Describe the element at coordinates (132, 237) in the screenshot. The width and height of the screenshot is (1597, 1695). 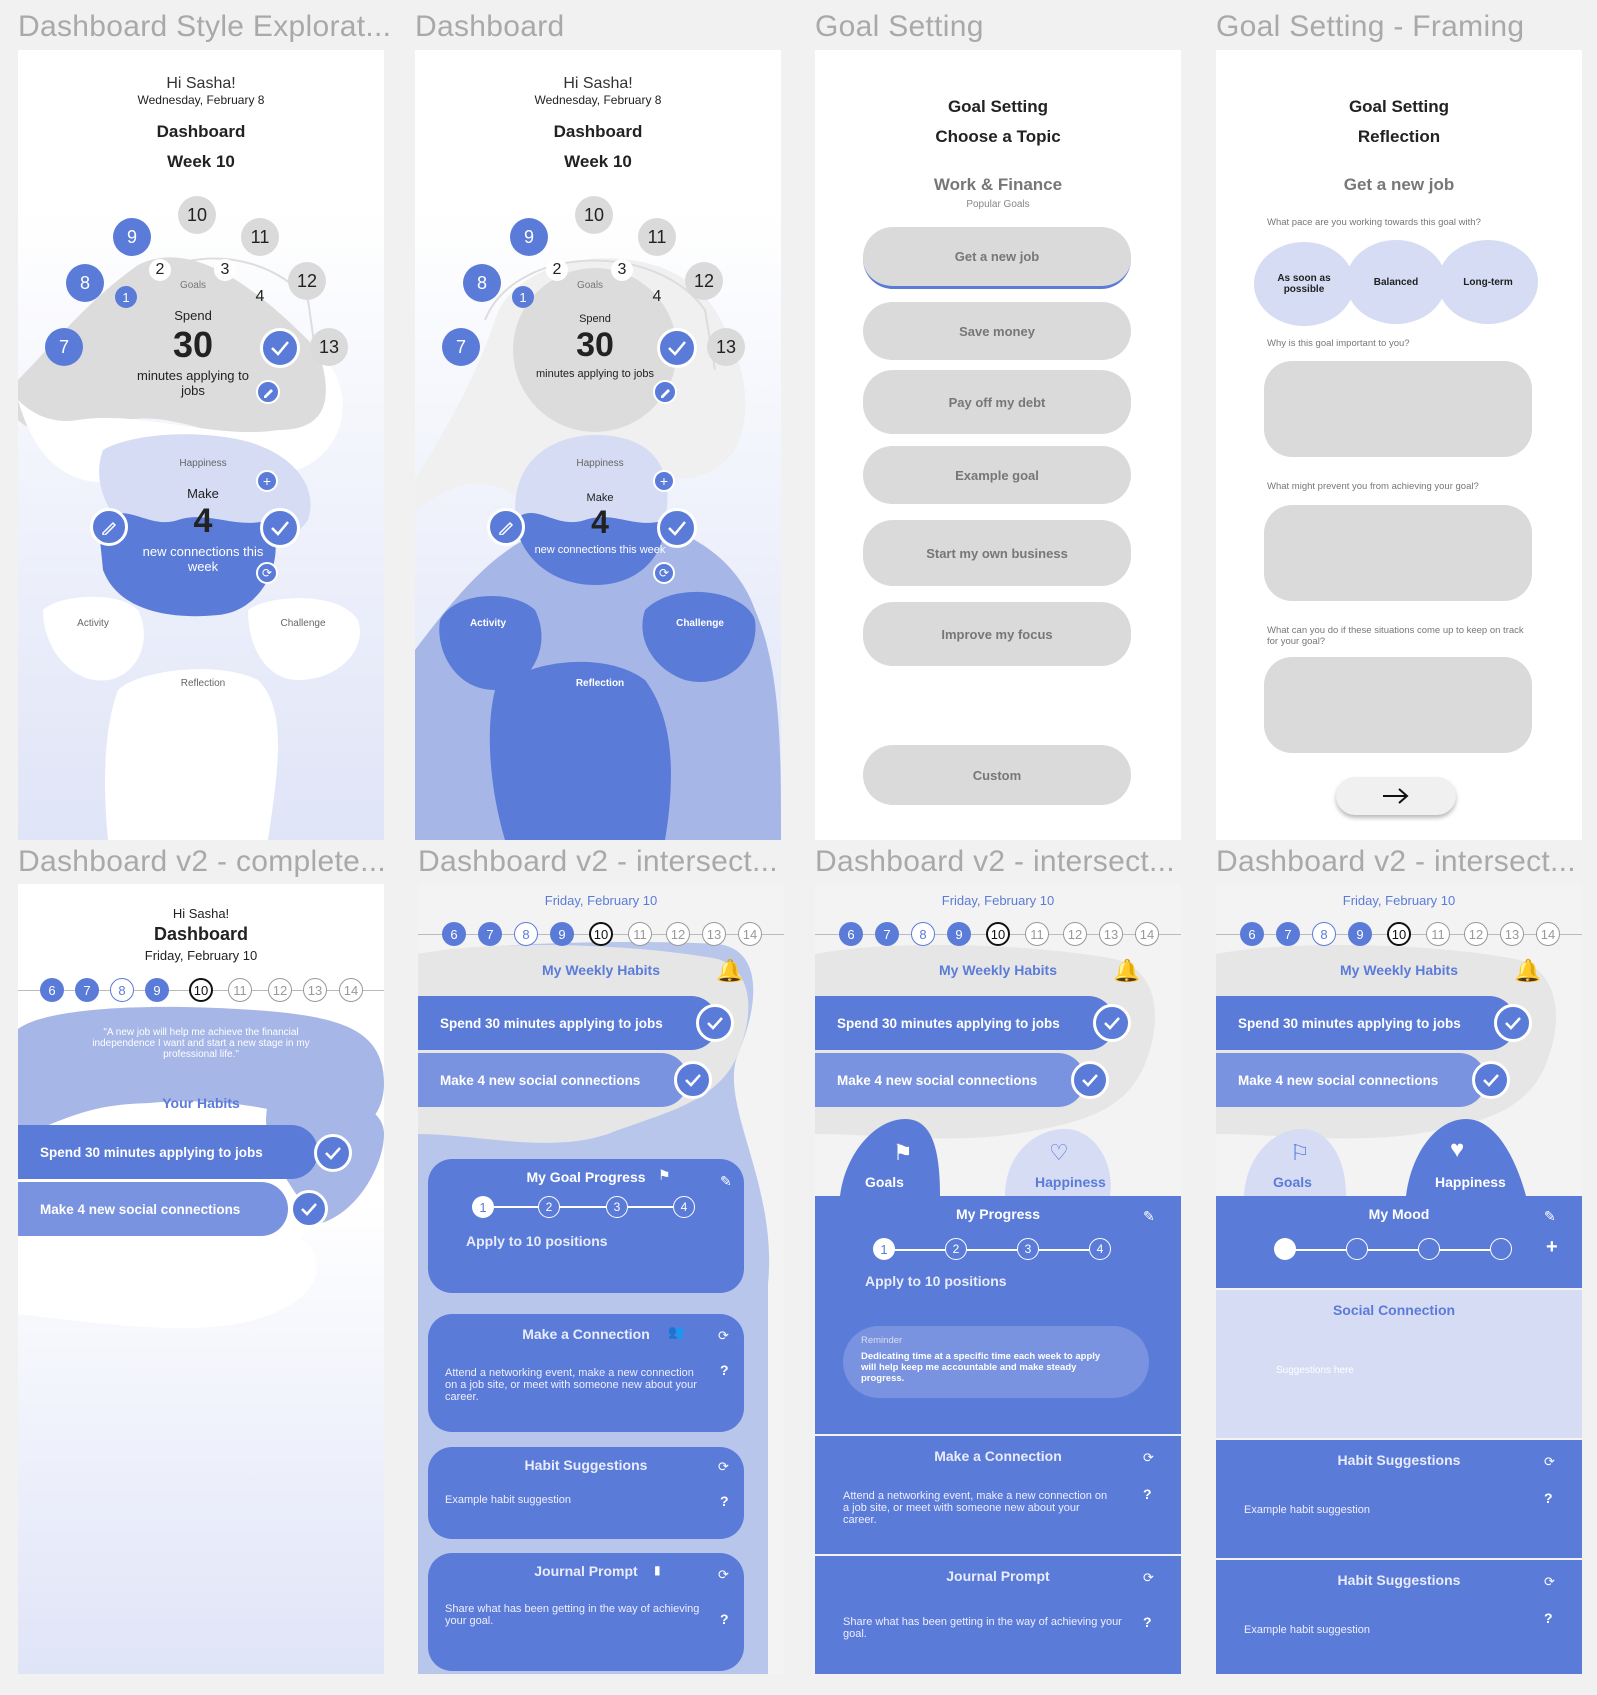
I see `week-9: 9` at that location.